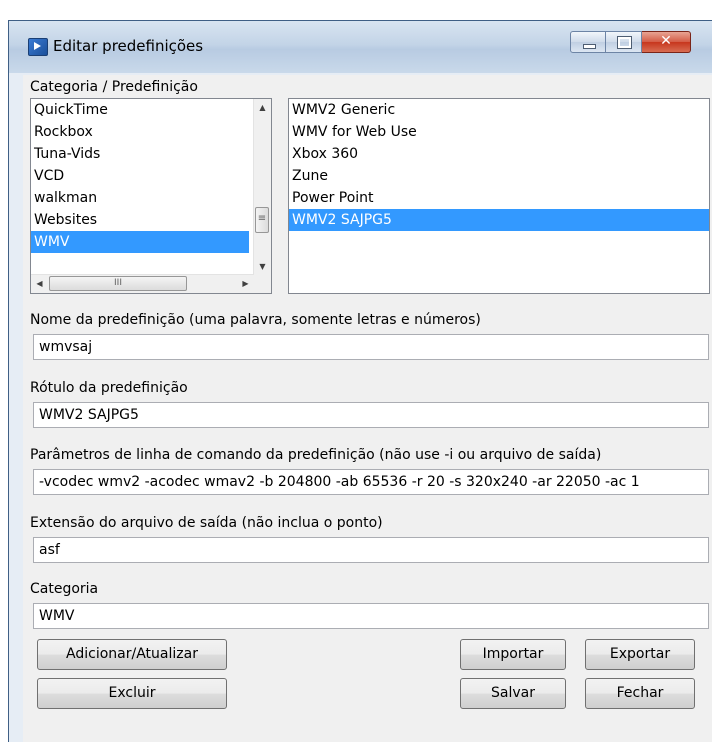 The image size is (713, 742). I want to click on category-item: walkman, so click(151, 198).